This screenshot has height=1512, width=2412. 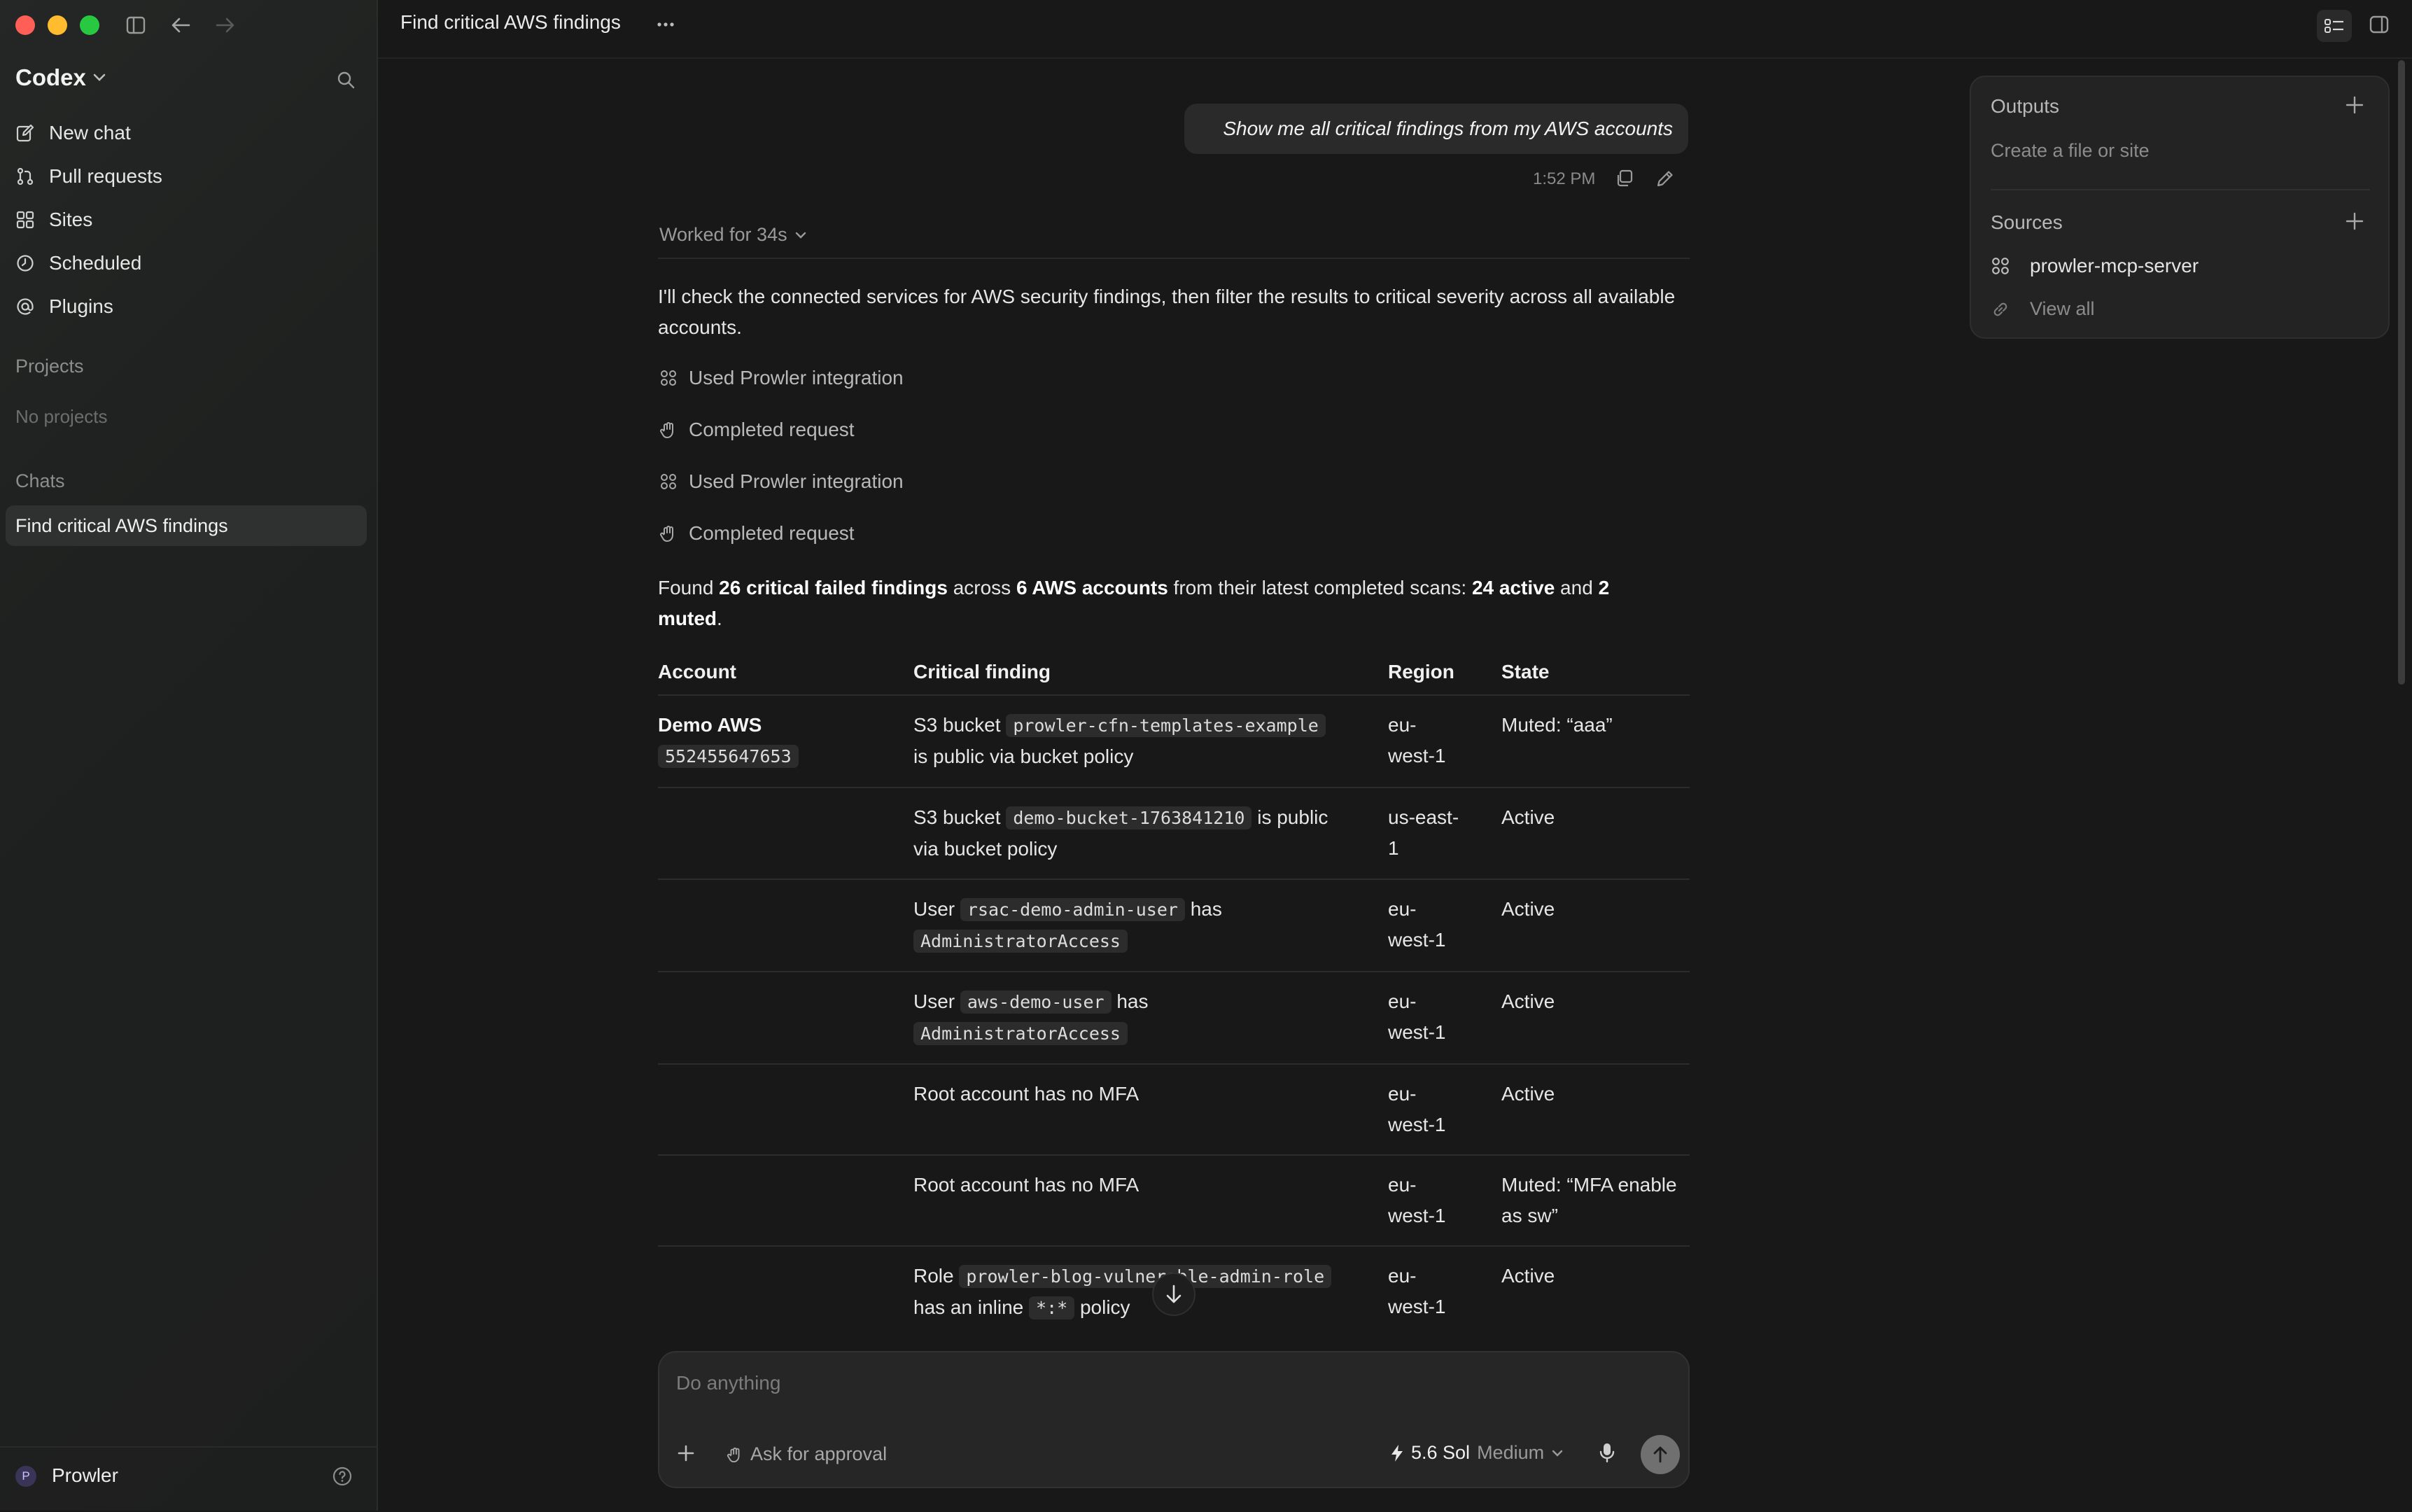 I want to click on workspace-switcher: Codex, so click(x=60, y=77).